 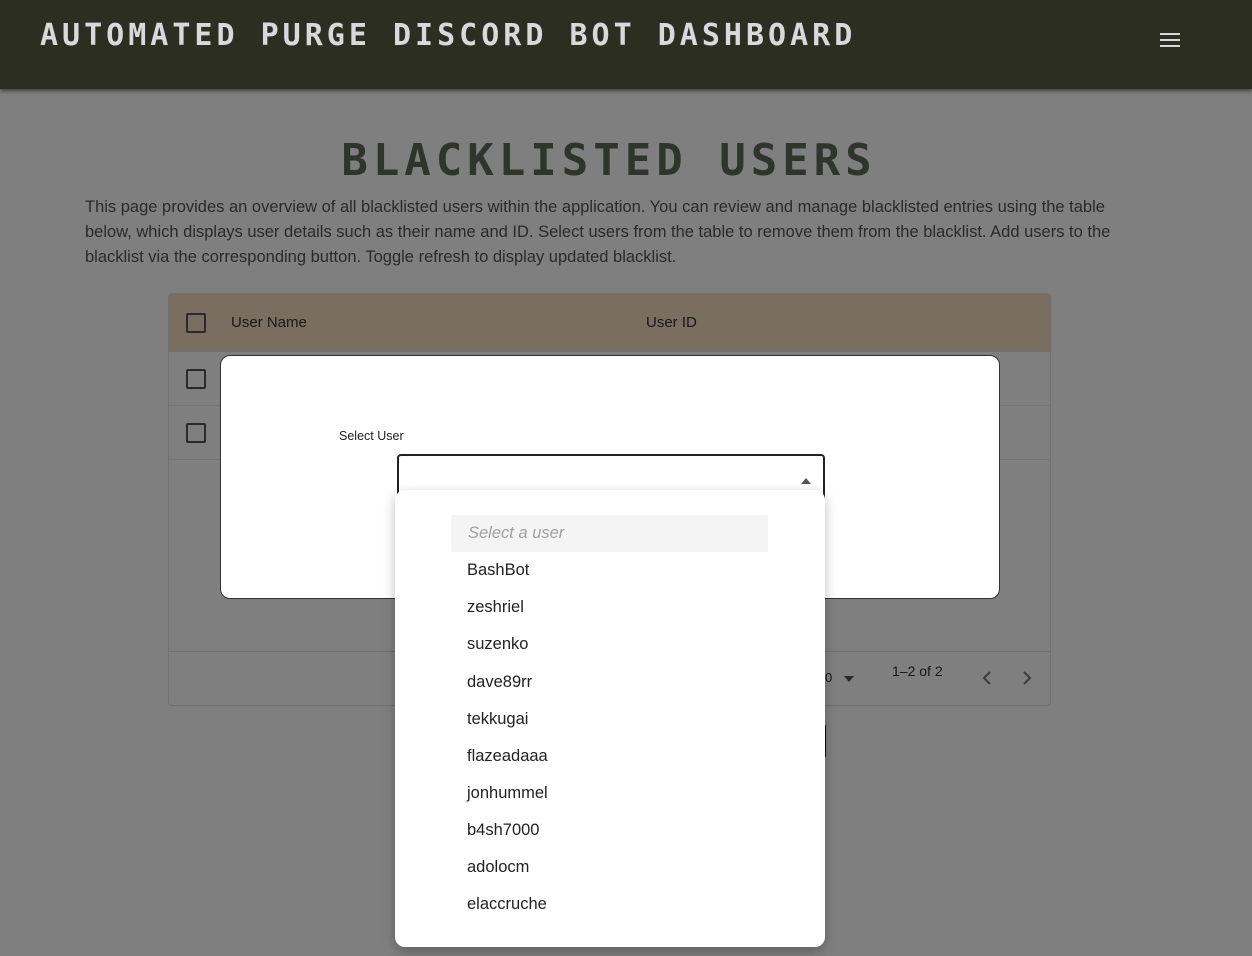 I want to click on top-app-bar: AUTOMATED PURGE DISCORD BOT DASHBOARD, so click(x=626, y=44).